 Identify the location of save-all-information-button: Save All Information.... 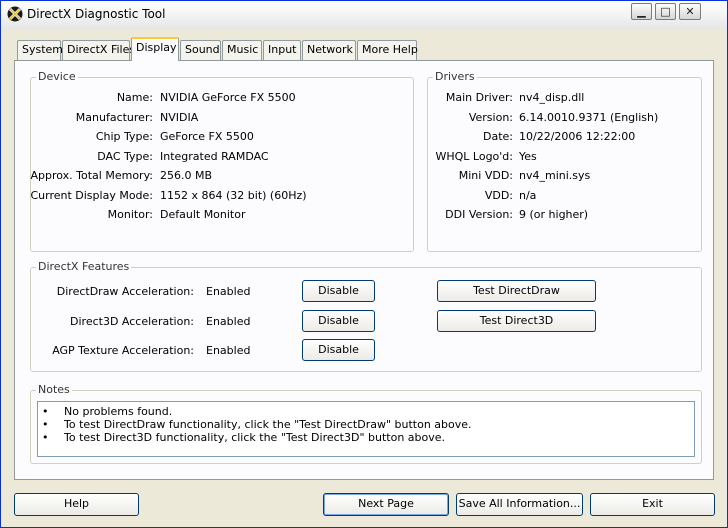
(519, 504).